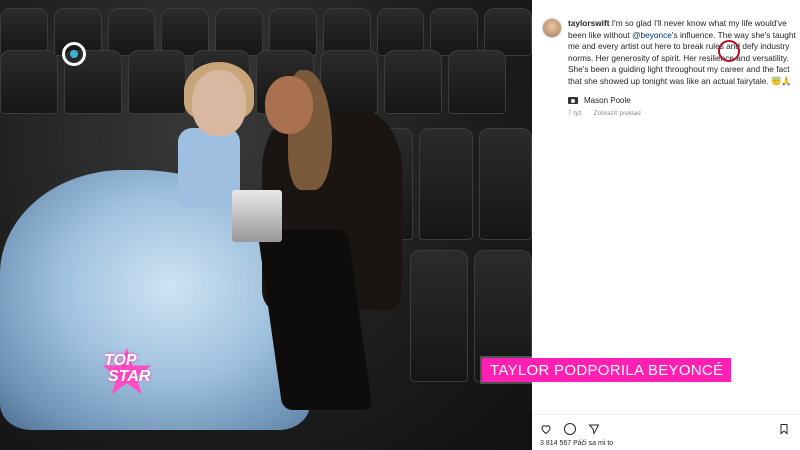 This screenshot has height=450, width=800. I want to click on photo-credit-row: Mason Poole, so click(599, 100).